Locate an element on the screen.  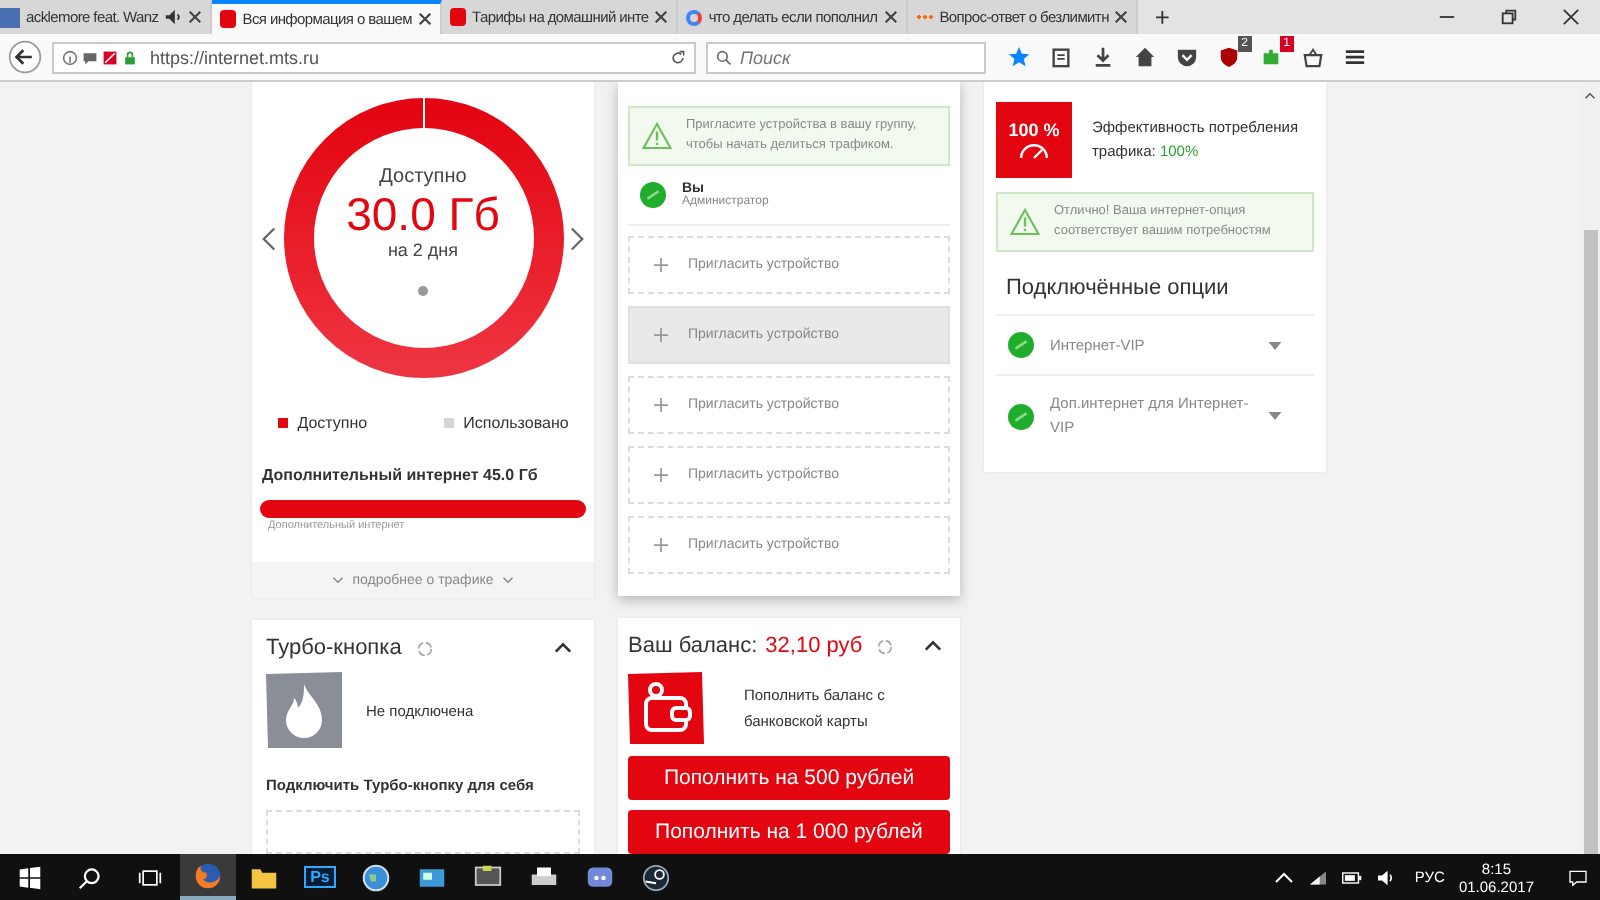
flame-icon is located at coordinates (304, 710).